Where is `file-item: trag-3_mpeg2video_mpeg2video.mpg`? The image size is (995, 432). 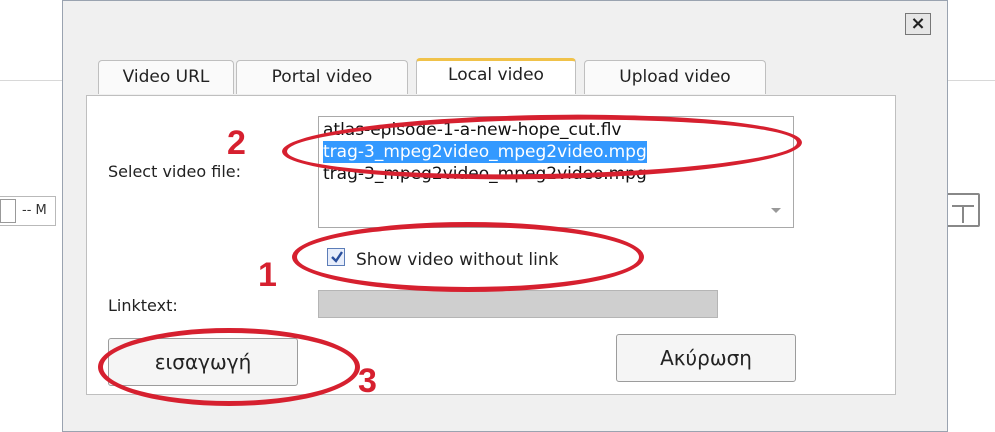
file-item: trag-3_mpeg2video_mpeg2video.mpg is located at coordinates (485, 174).